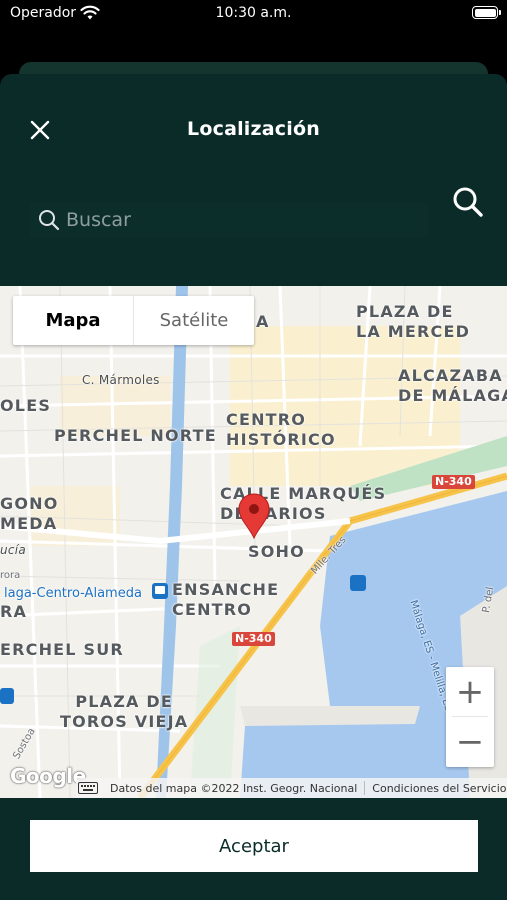 This screenshot has width=507, height=900. I want to click on map-pin-icon, so click(254, 516).